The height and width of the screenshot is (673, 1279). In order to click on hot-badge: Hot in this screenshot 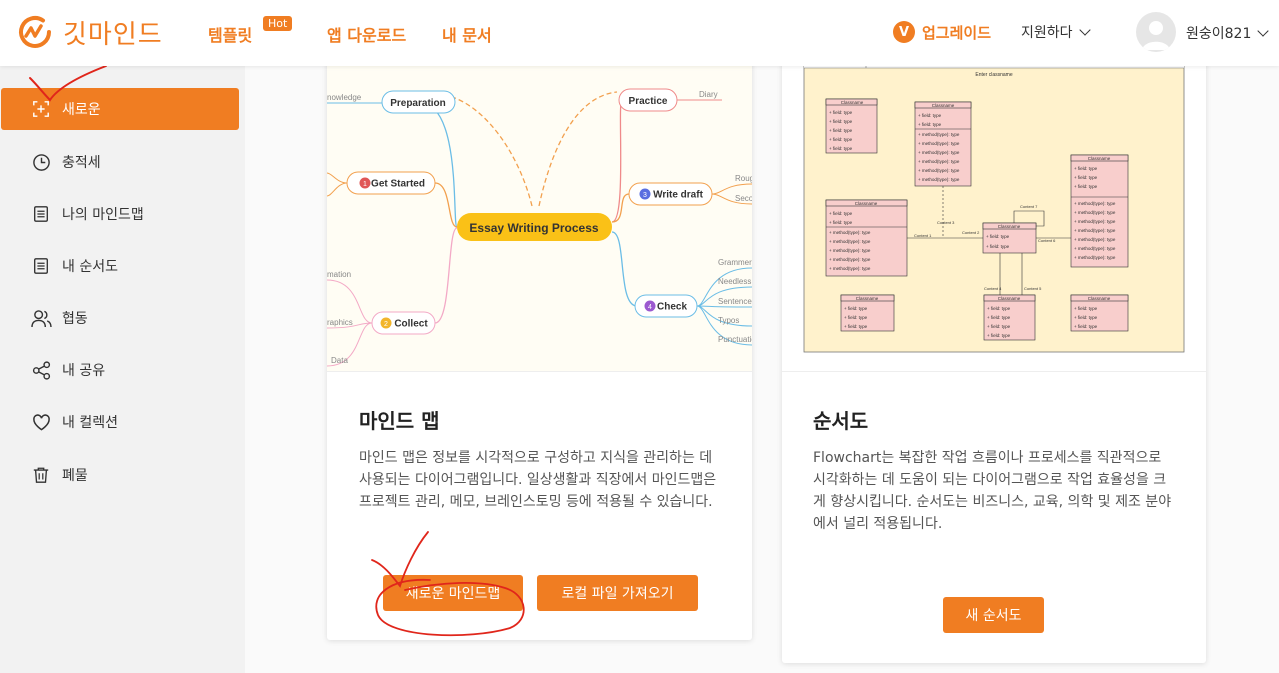, I will do `click(278, 23)`.